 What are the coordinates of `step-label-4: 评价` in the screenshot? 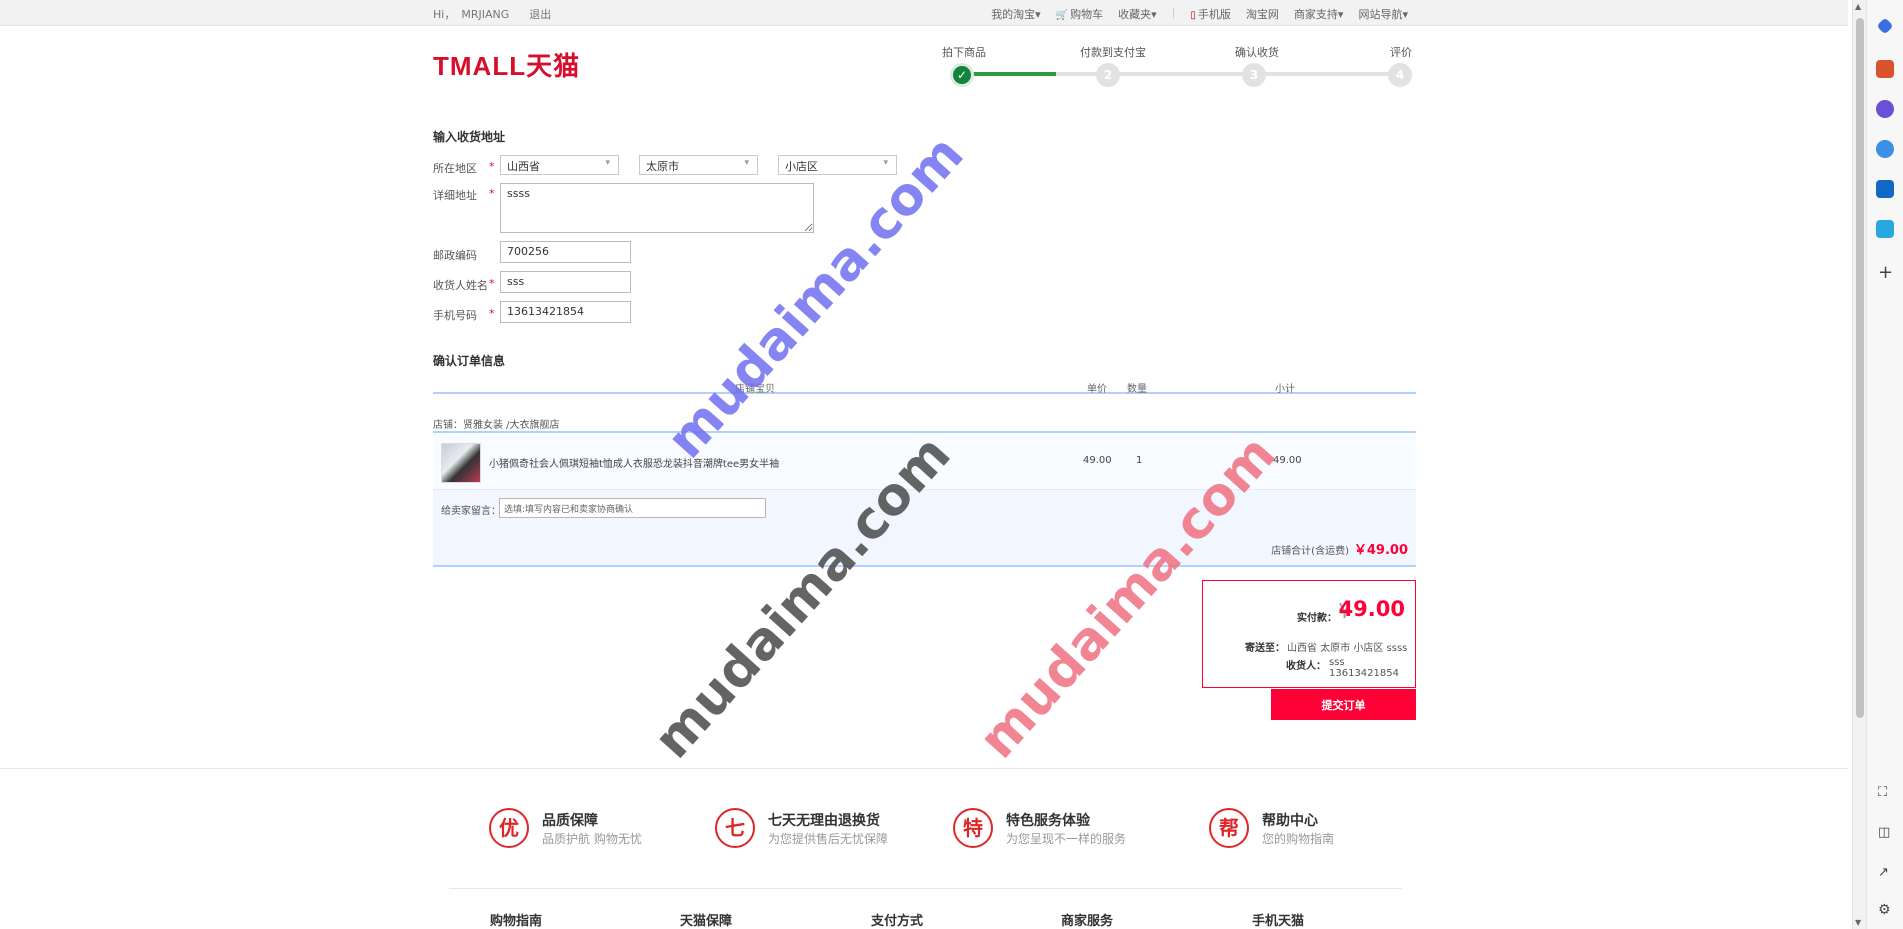 It's located at (1401, 52).